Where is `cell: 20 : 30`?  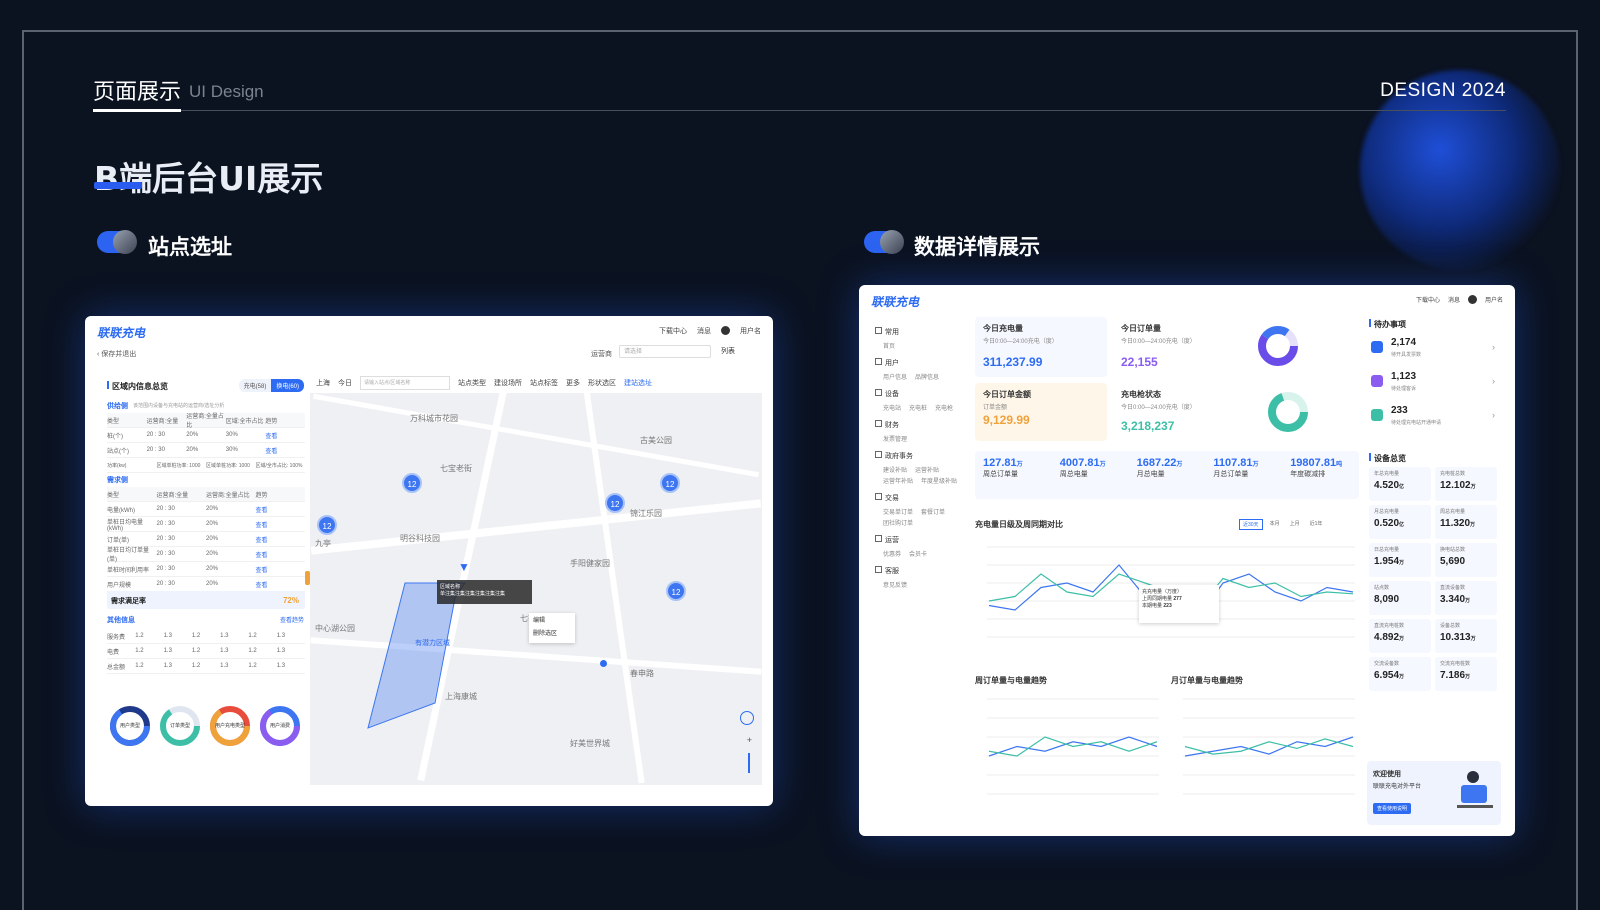 cell: 20 : 30 is located at coordinates (165, 554).